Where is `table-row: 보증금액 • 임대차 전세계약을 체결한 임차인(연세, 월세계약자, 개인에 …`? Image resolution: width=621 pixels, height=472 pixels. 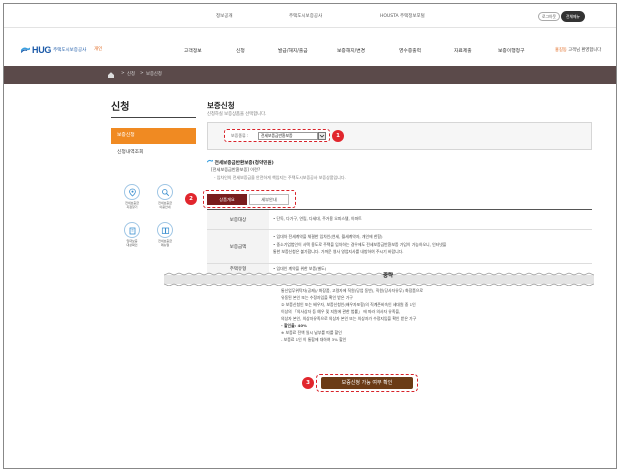 table-row: 보증금액 • 임대차 전세계약을 체결한 임차인(연세, 월세계약자, 개인에 … is located at coordinates (399, 247).